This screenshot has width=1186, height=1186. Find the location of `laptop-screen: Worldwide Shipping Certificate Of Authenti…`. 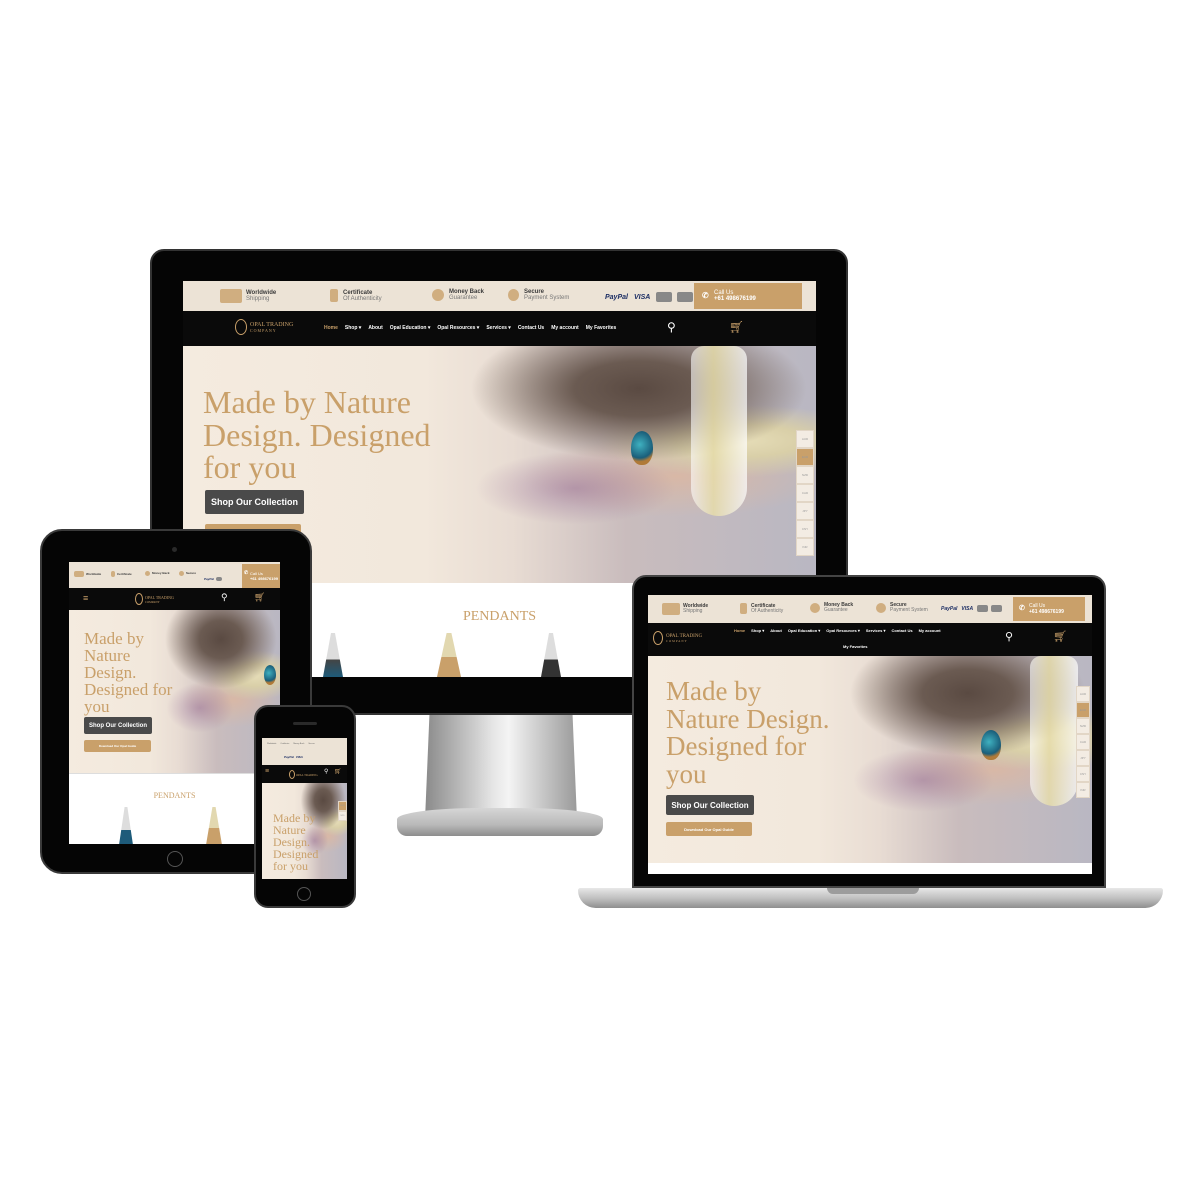

laptop-screen: Worldwide Shipping Certificate Of Authenti… is located at coordinates (870, 734).